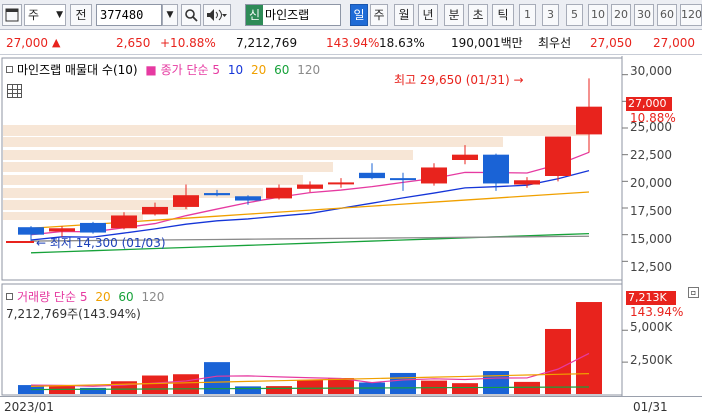  What do you see at coordinates (309, 70) in the screenshot?
I see `ma120-label: 120` at bounding box center [309, 70].